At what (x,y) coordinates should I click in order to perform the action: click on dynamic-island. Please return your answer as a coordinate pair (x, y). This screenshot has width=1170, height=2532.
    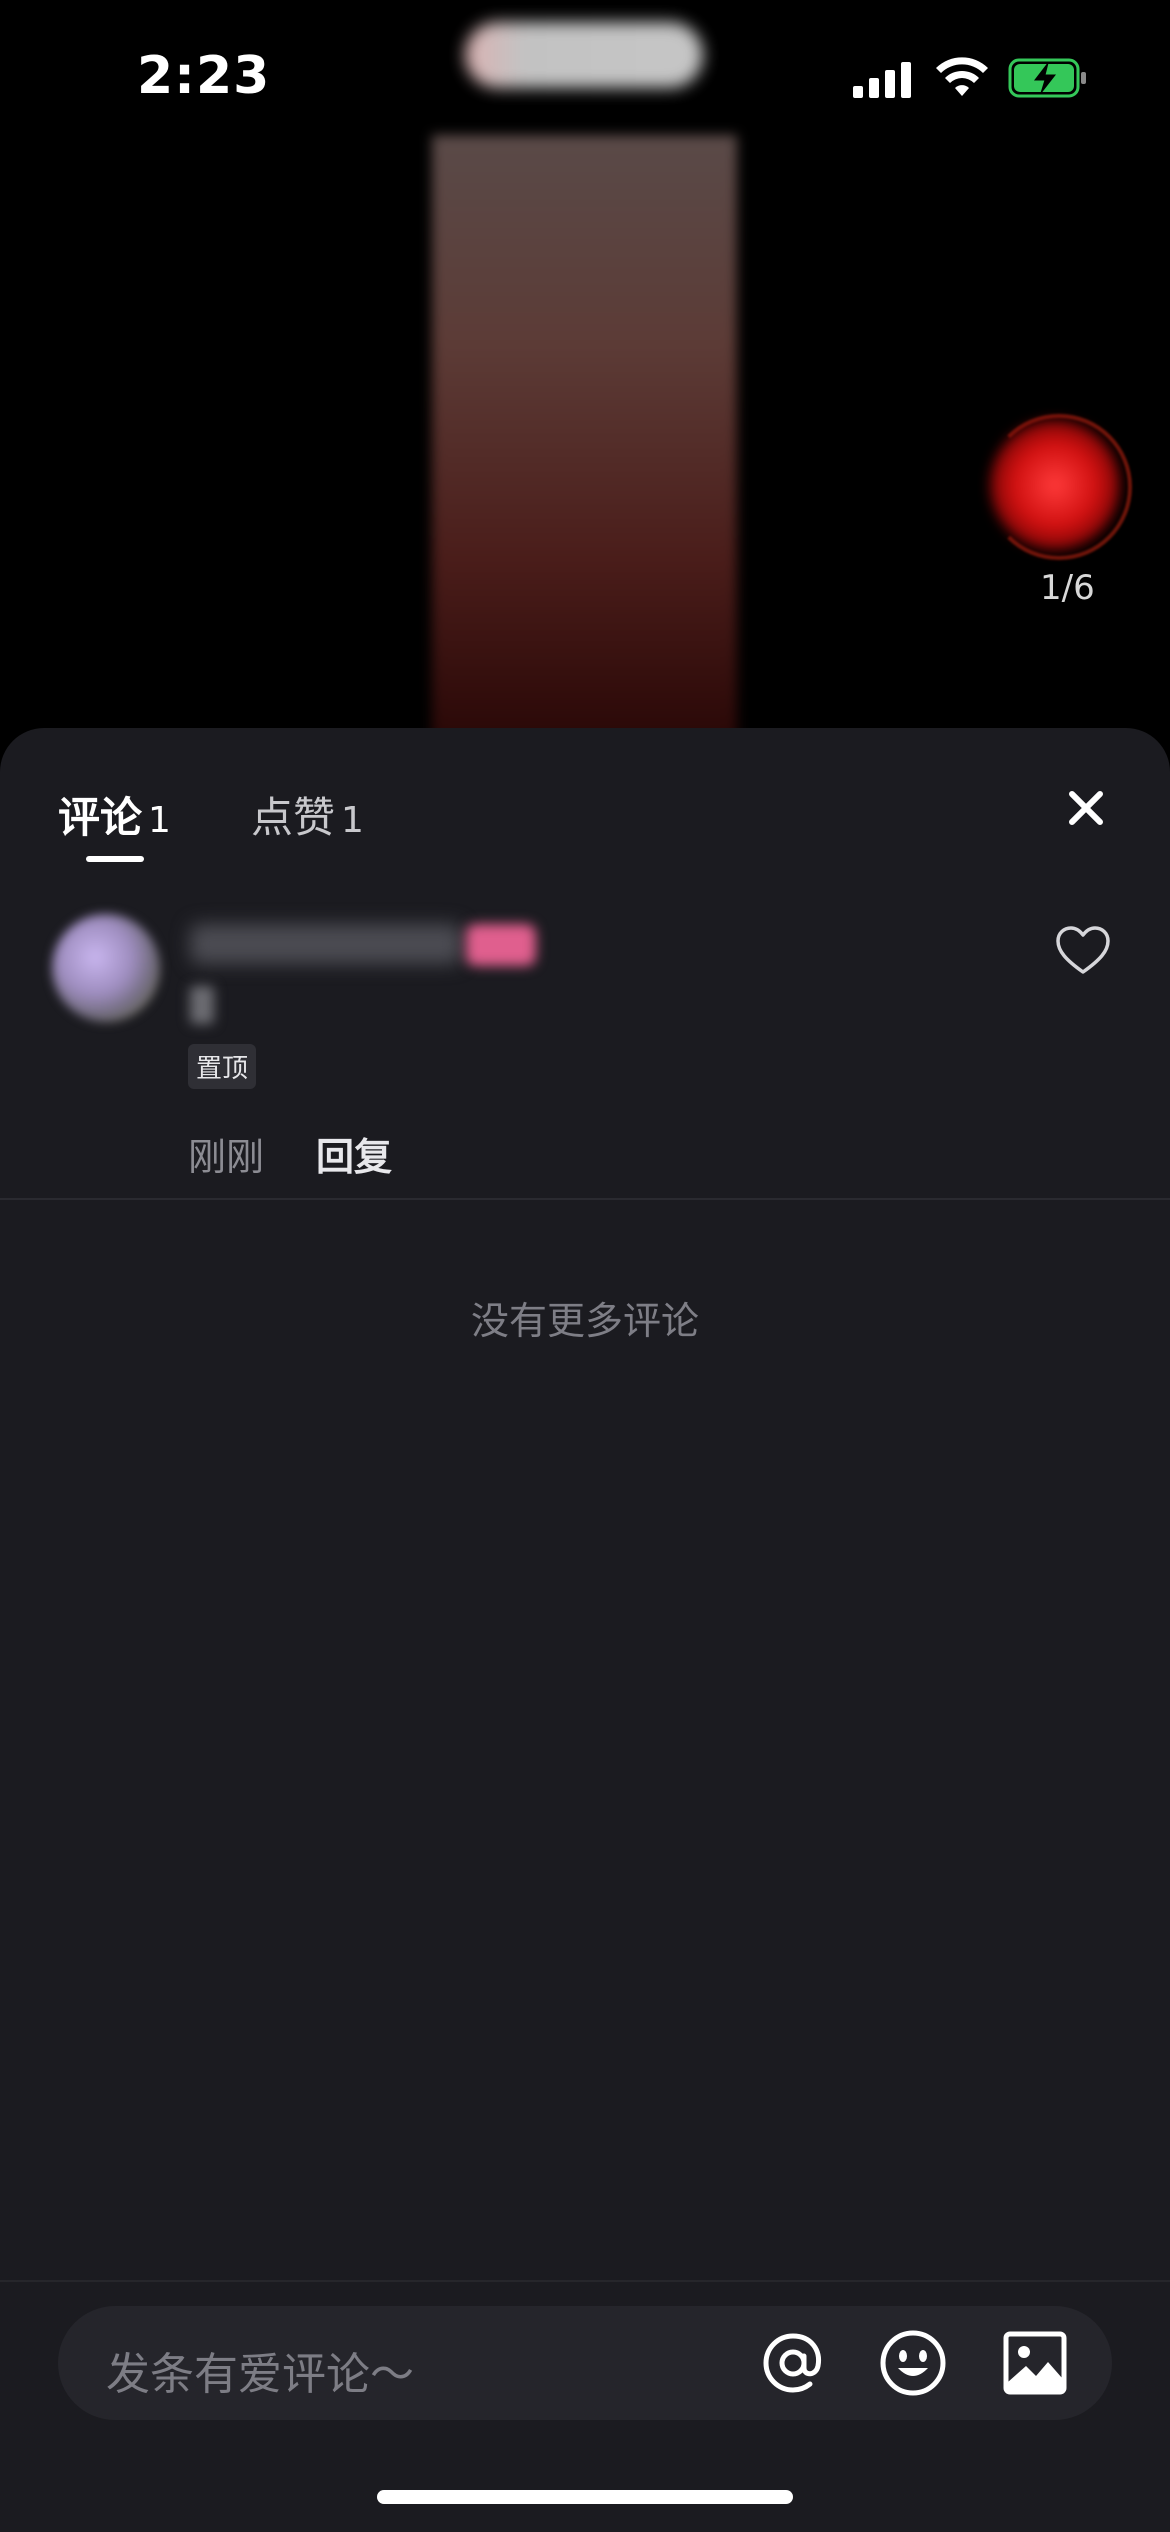
    Looking at the image, I should click on (584, 55).